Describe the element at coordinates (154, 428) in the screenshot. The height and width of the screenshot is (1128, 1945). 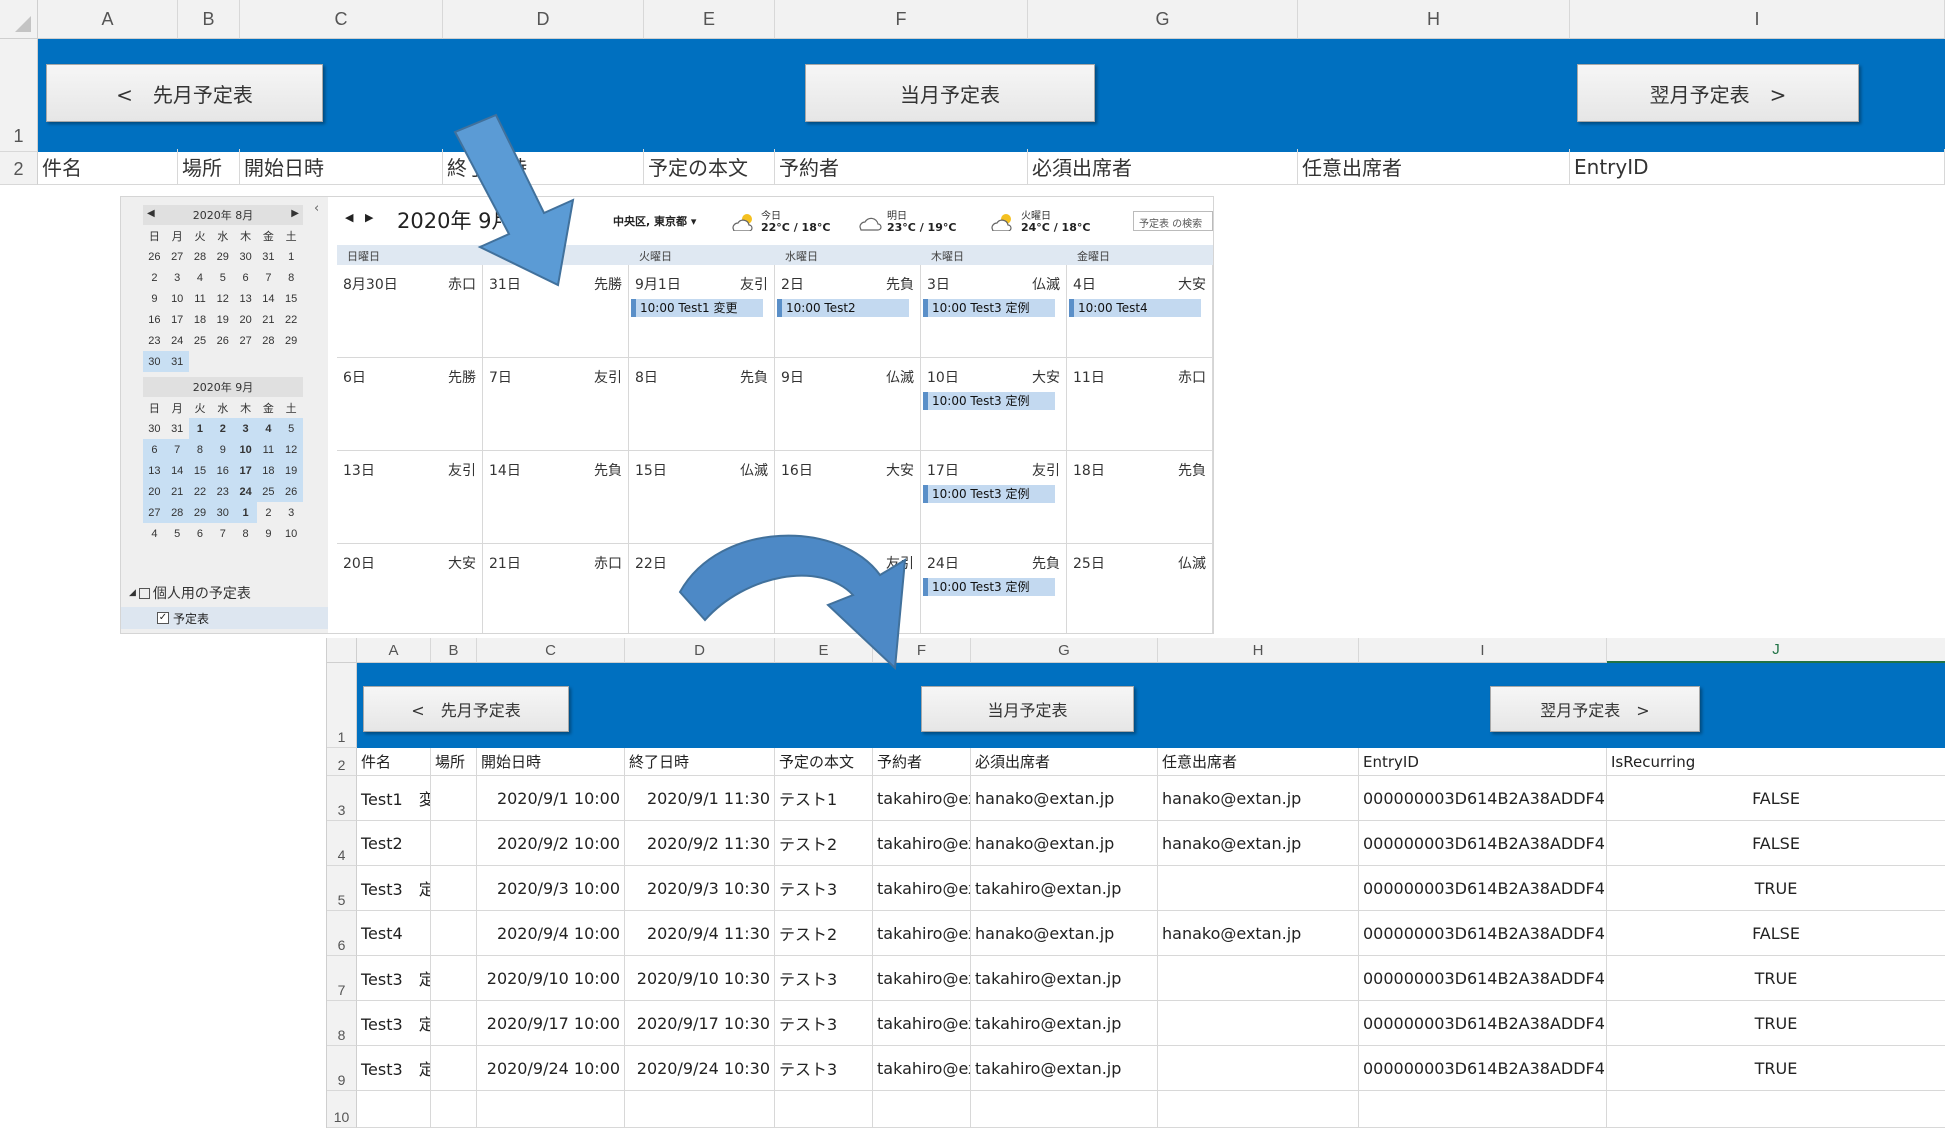
I see `mini-day: 30` at that location.